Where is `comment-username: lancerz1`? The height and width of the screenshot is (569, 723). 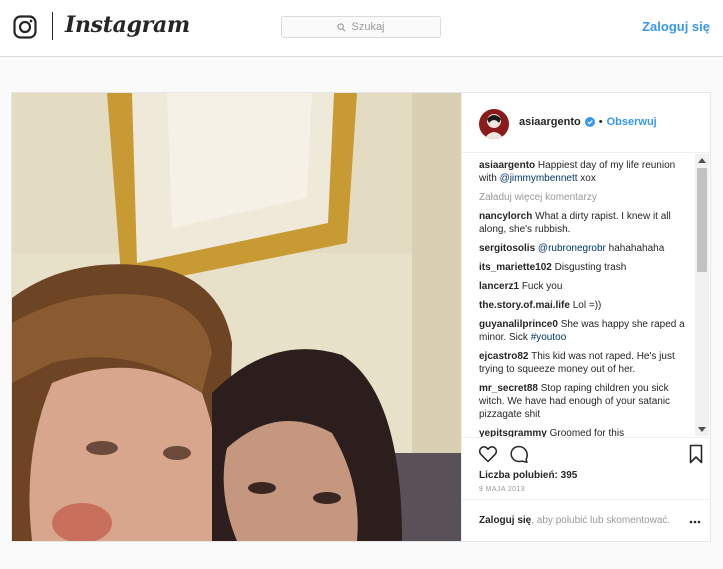 comment-username: lancerz1 is located at coordinates (499, 286).